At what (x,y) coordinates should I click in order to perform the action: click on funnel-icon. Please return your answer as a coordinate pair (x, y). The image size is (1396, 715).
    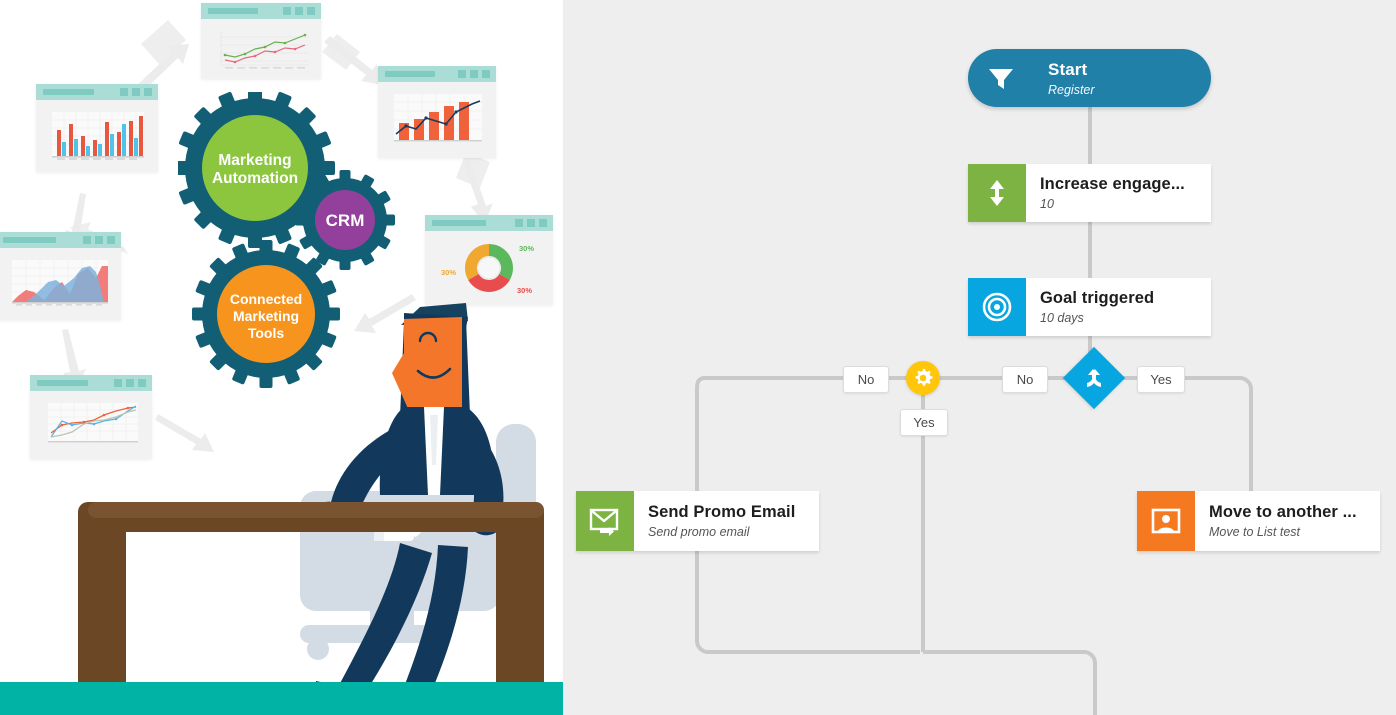
    Looking at the image, I should click on (1001, 78).